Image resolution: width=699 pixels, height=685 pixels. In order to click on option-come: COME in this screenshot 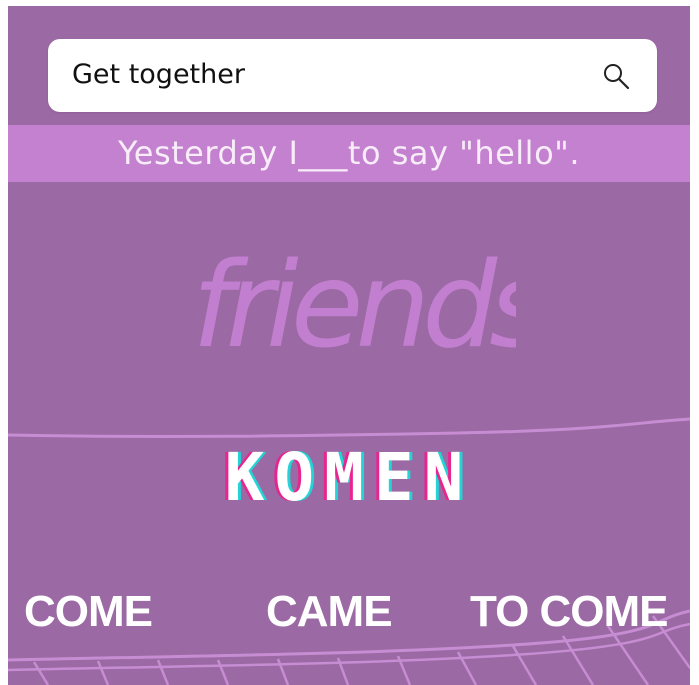, I will do `click(88, 612)`.